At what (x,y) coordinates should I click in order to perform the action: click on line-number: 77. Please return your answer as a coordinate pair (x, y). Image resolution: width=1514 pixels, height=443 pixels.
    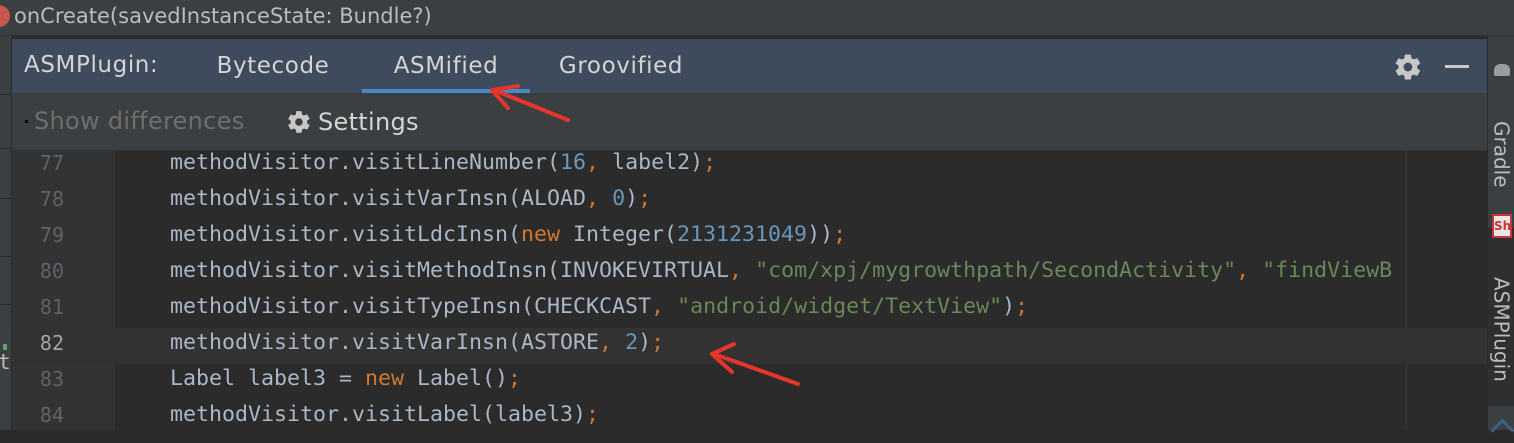
    Looking at the image, I should click on (51, 163).